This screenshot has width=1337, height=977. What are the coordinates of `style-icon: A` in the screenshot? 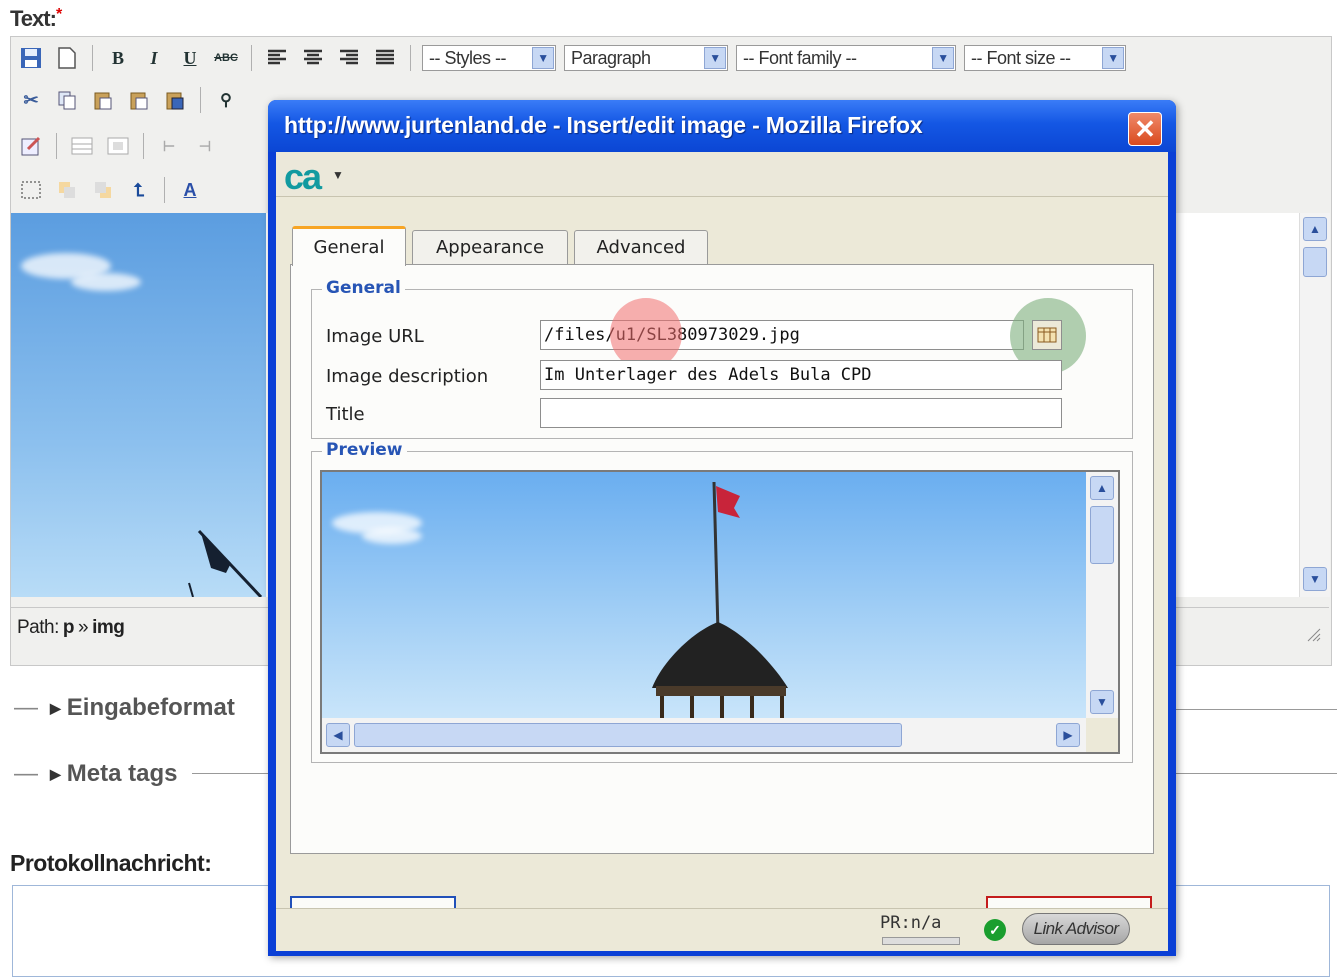 It's located at (190, 190).